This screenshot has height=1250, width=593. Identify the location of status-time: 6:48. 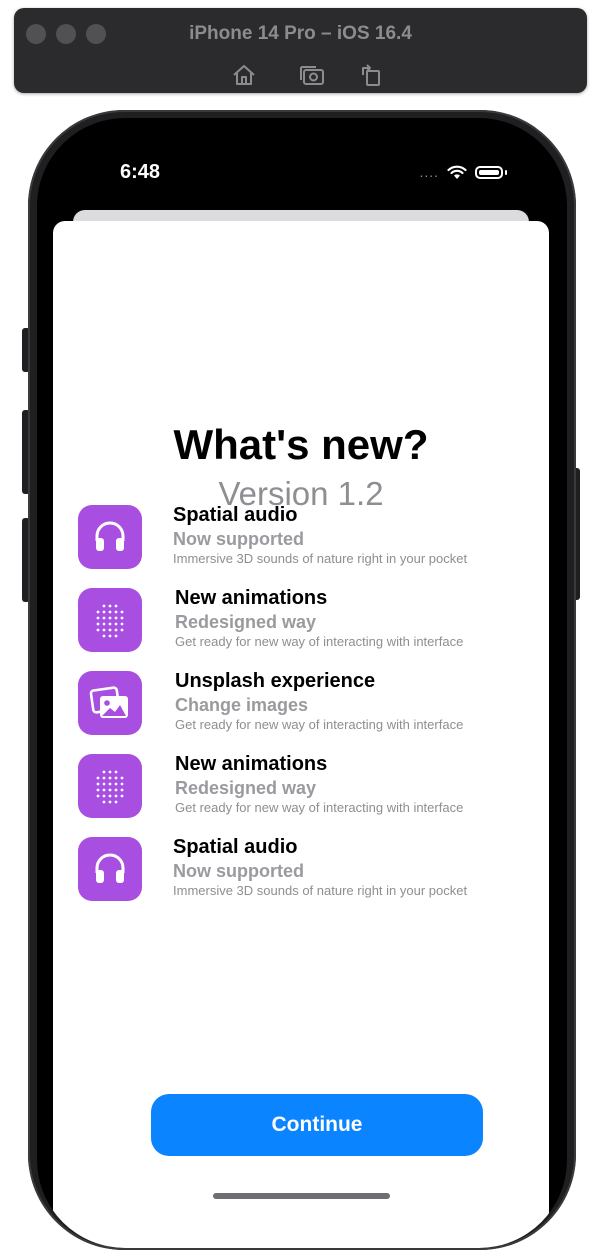
(140, 172).